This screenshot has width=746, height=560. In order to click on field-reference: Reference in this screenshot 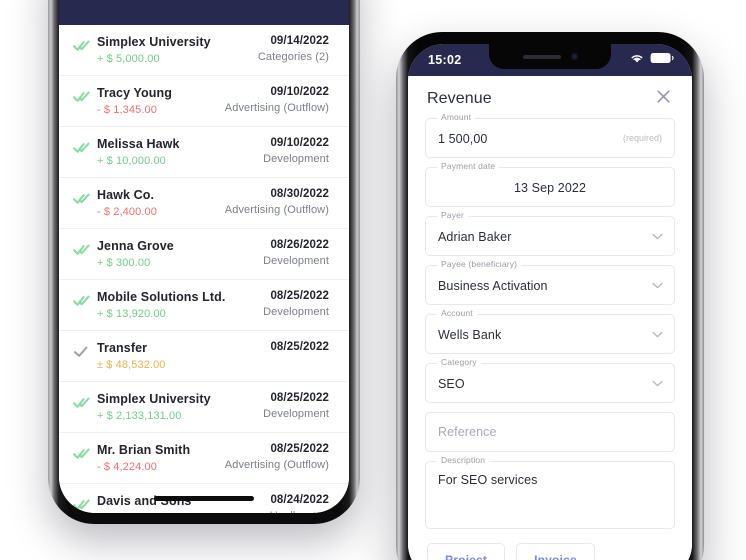, I will do `click(550, 432)`.